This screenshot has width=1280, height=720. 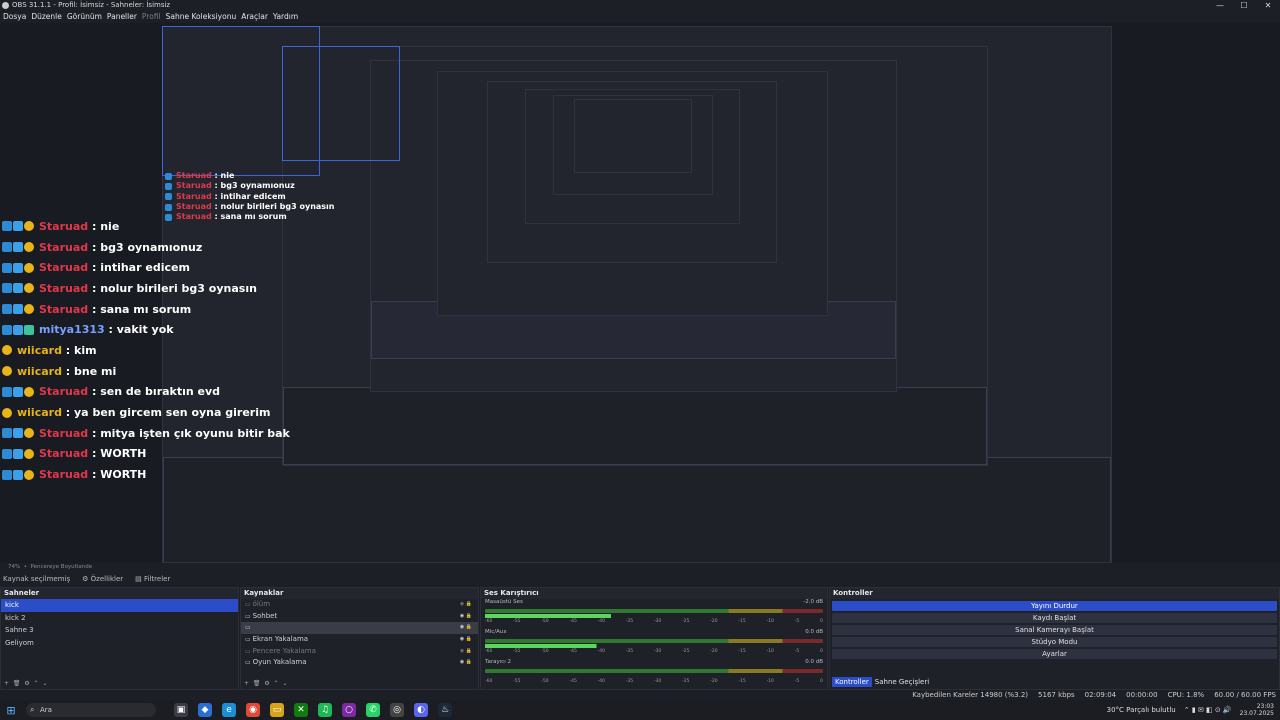 I want to click on no-source-selected: Kaynak seçilmemiş, so click(x=37, y=579).